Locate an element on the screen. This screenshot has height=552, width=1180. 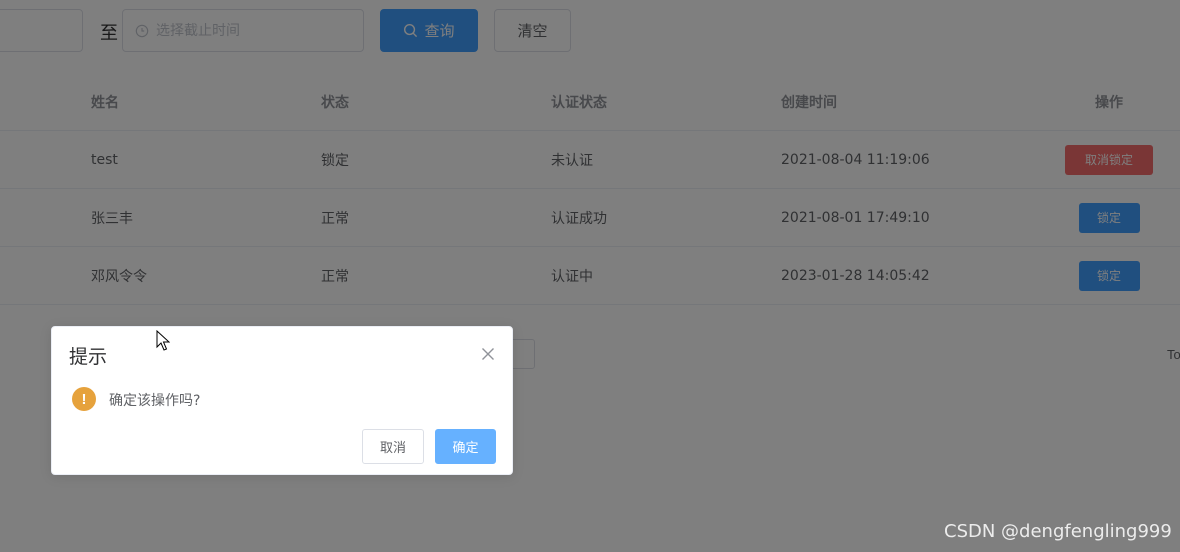
cancel-button: 取消 is located at coordinates (393, 446).